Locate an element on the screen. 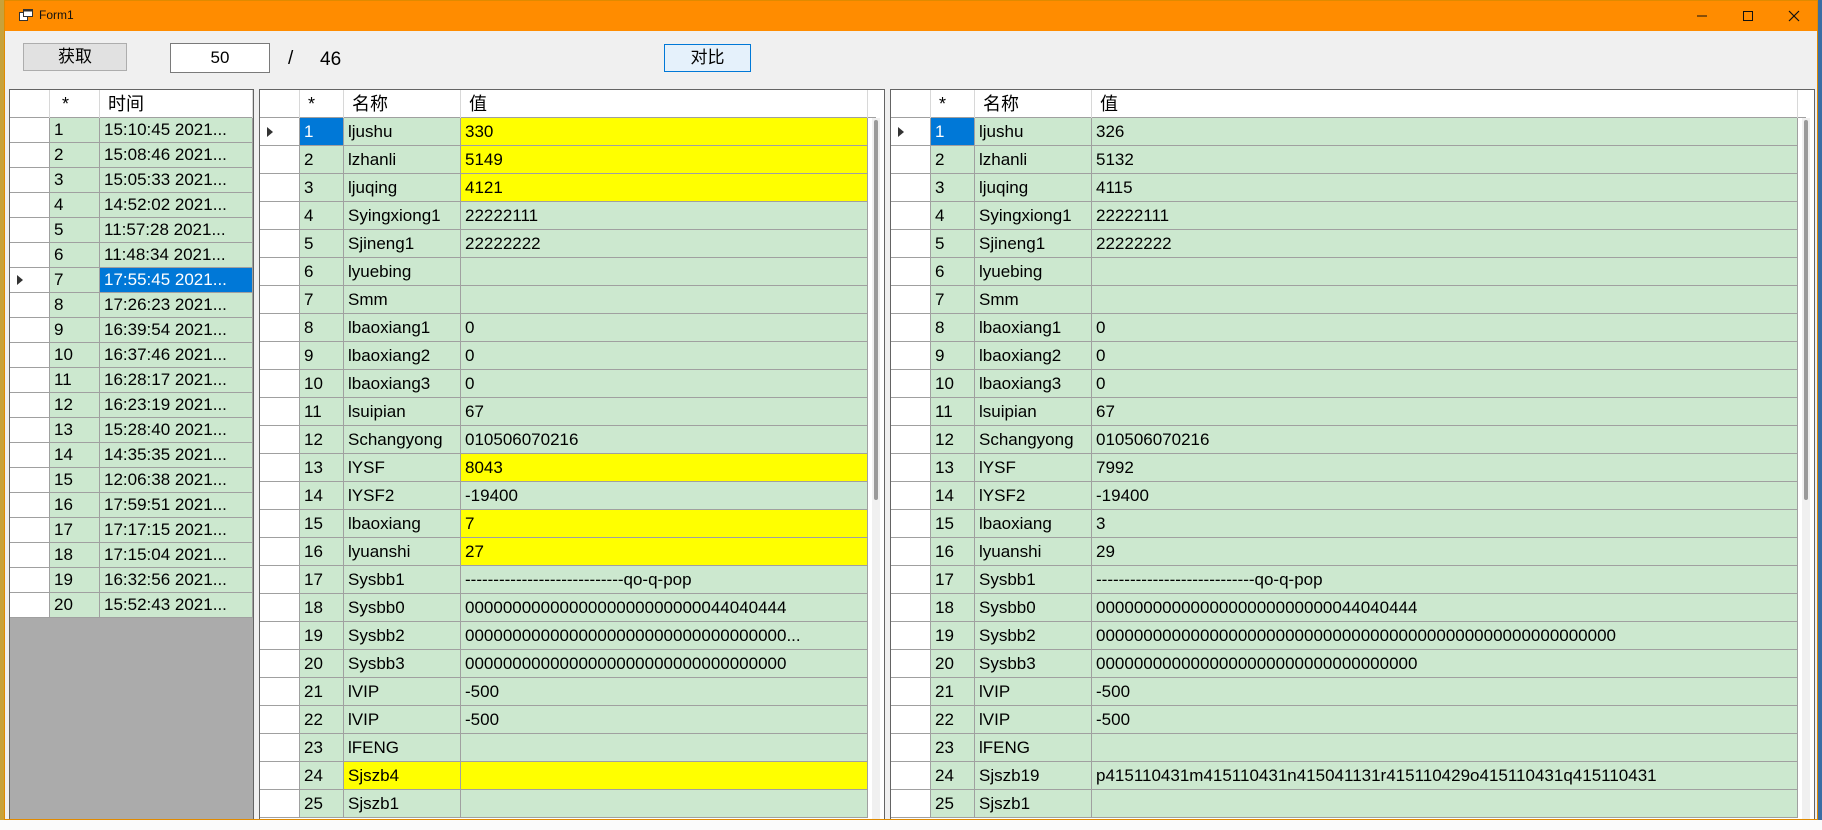  row-value: 010506070216 is located at coordinates (1445, 439).